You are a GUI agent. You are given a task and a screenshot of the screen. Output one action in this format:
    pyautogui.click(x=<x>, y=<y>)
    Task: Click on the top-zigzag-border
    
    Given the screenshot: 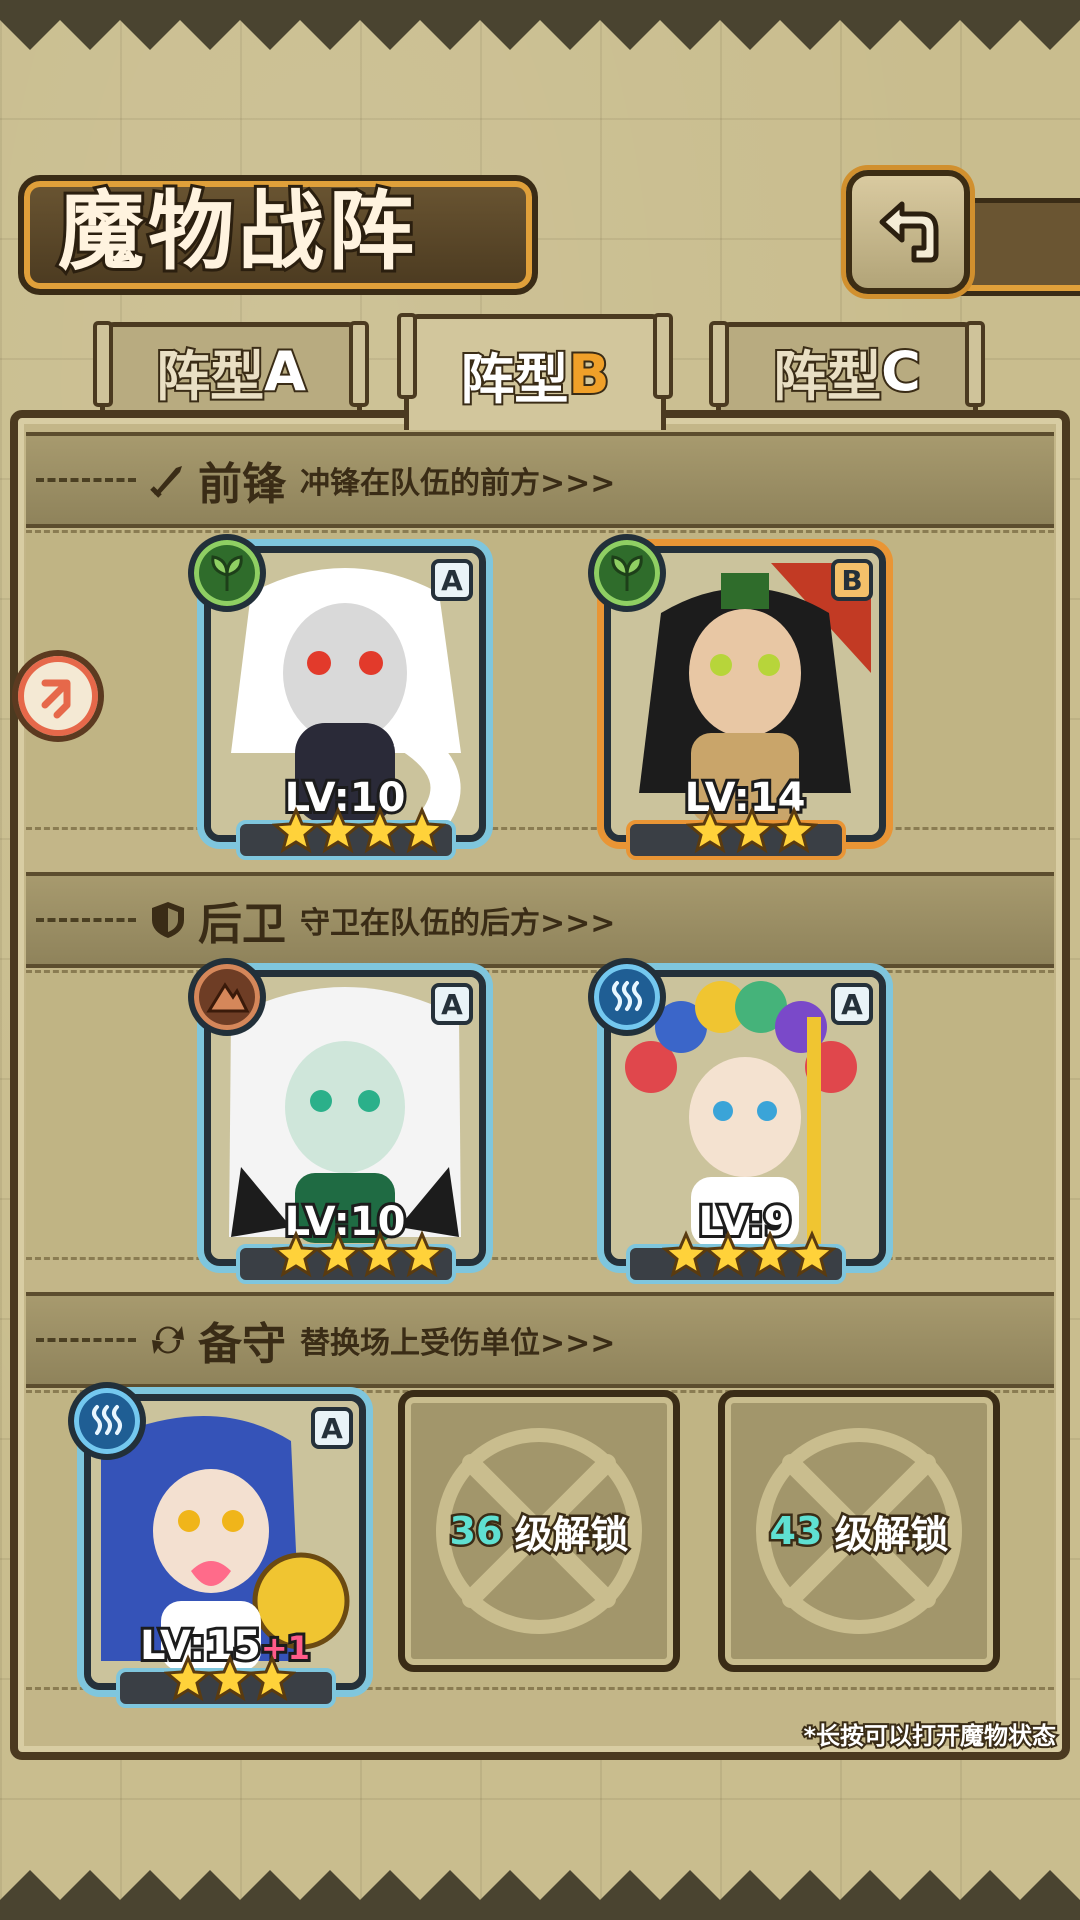 What is the action you would take?
    pyautogui.click(x=540, y=25)
    